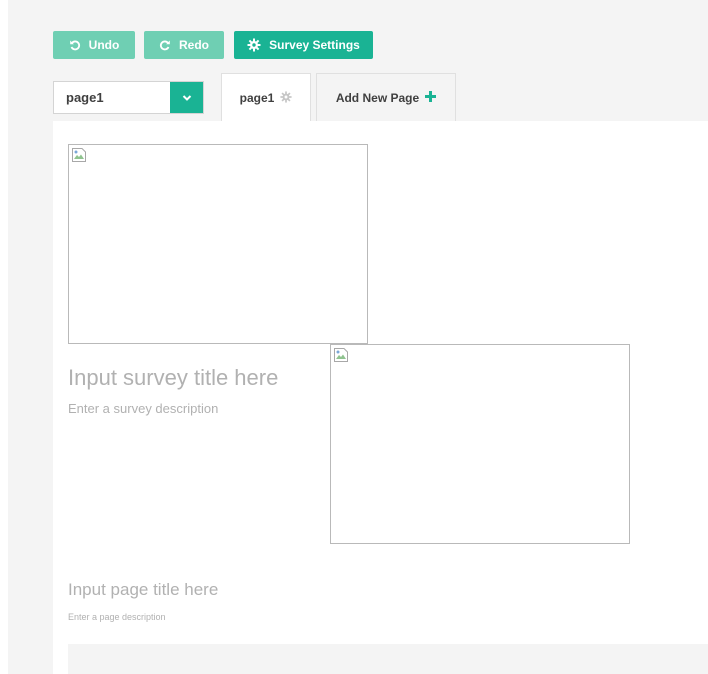  Describe the element at coordinates (480, 444) in the screenshot. I see `survey-image-placeholder` at that location.